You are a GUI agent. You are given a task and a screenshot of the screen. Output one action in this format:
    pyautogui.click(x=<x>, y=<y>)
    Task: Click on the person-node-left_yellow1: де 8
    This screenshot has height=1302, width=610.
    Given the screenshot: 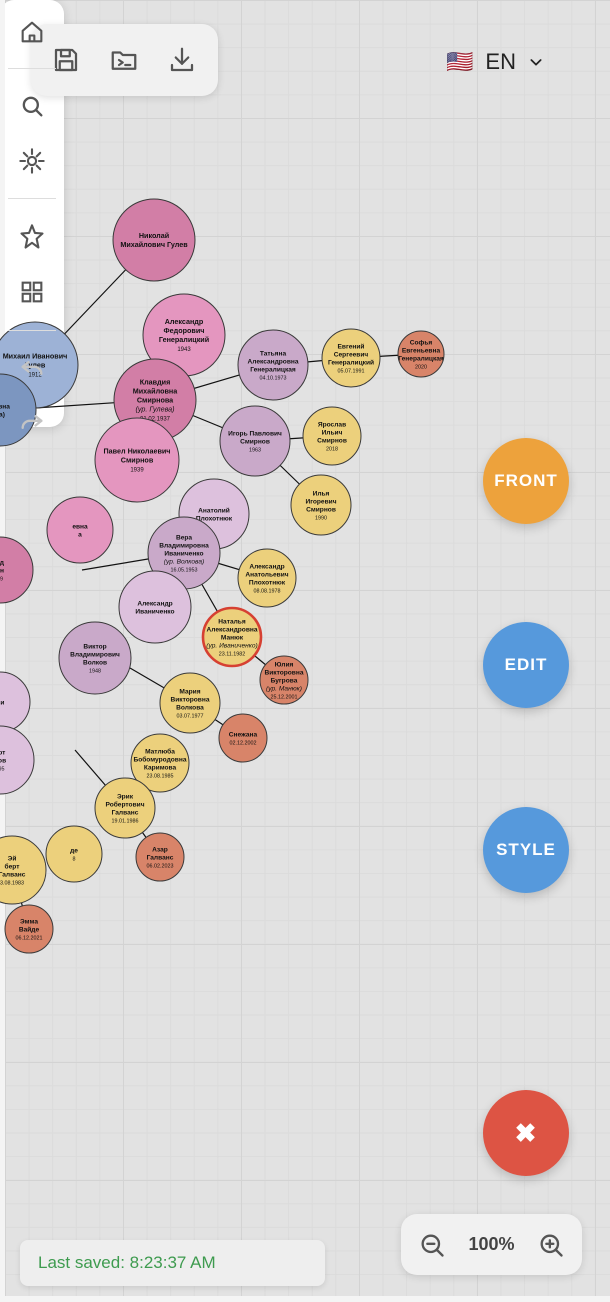 What is the action you would take?
    pyautogui.click(x=74, y=854)
    